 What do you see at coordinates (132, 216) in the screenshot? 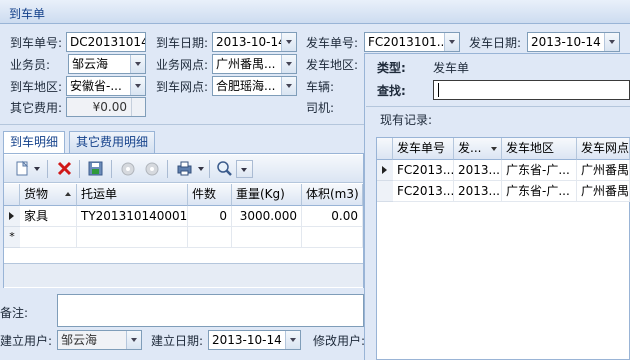
I see `cell-waybill: TY201310140001` at bounding box center [132, 216].